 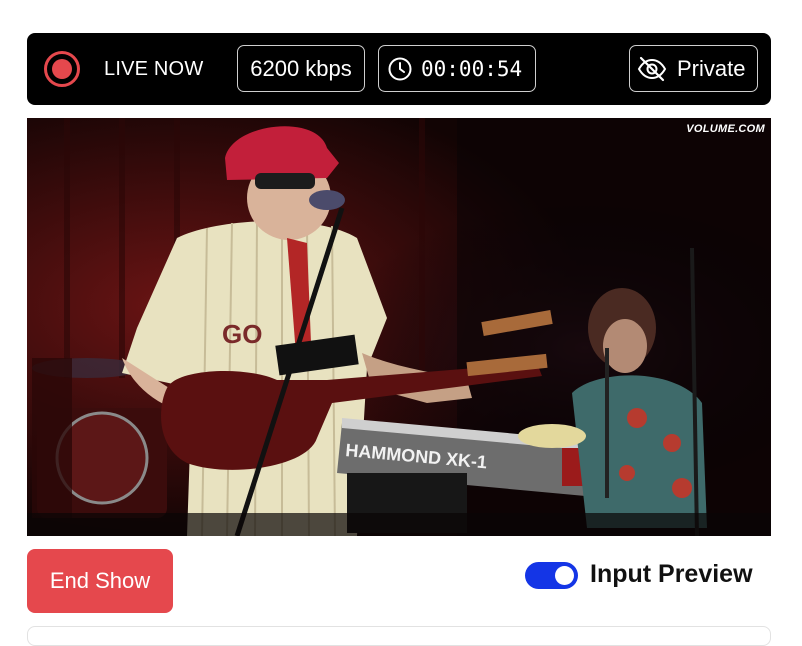 I want to click on bottom-panel, so click(x=399, y=636).